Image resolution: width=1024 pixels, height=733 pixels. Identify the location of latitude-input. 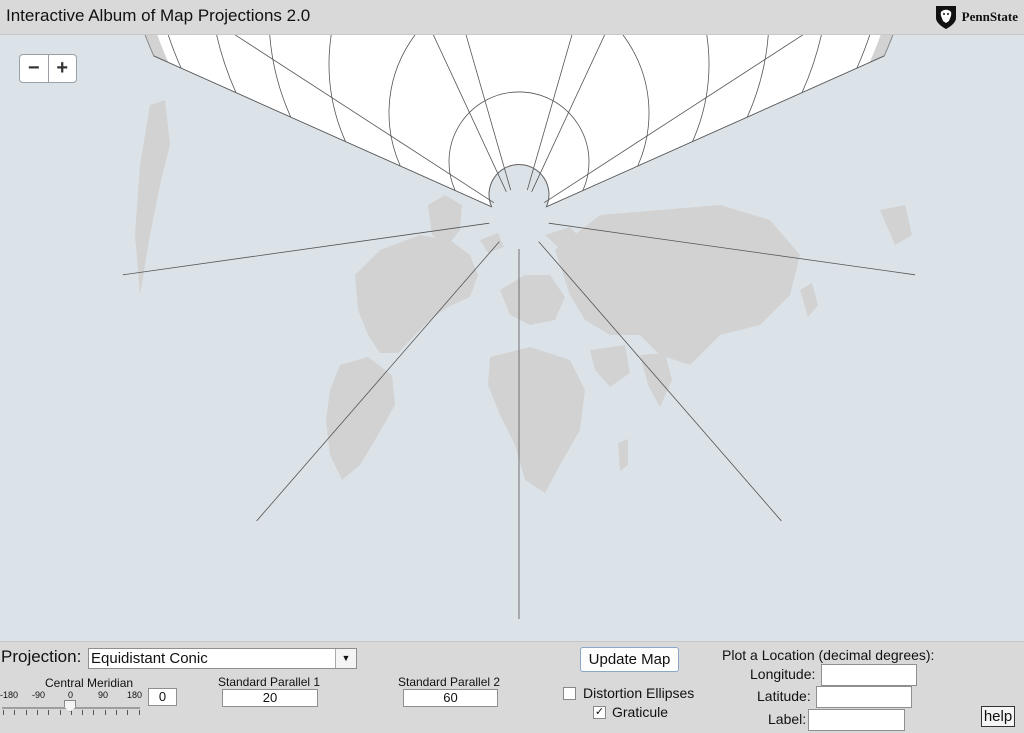
(864, 697).